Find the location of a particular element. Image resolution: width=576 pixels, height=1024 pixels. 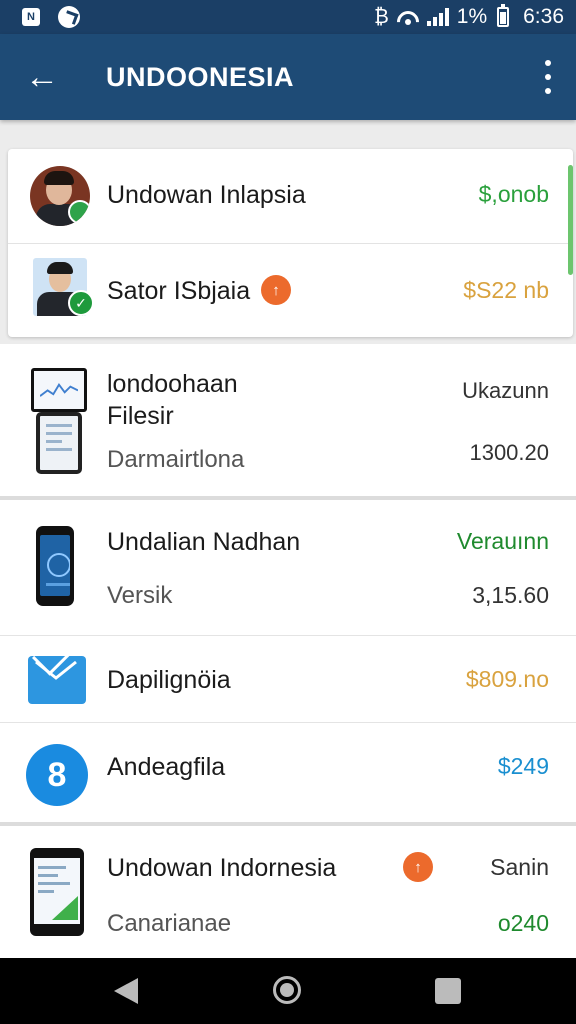

item-status: Sanin is located at coordinates (519, 867).